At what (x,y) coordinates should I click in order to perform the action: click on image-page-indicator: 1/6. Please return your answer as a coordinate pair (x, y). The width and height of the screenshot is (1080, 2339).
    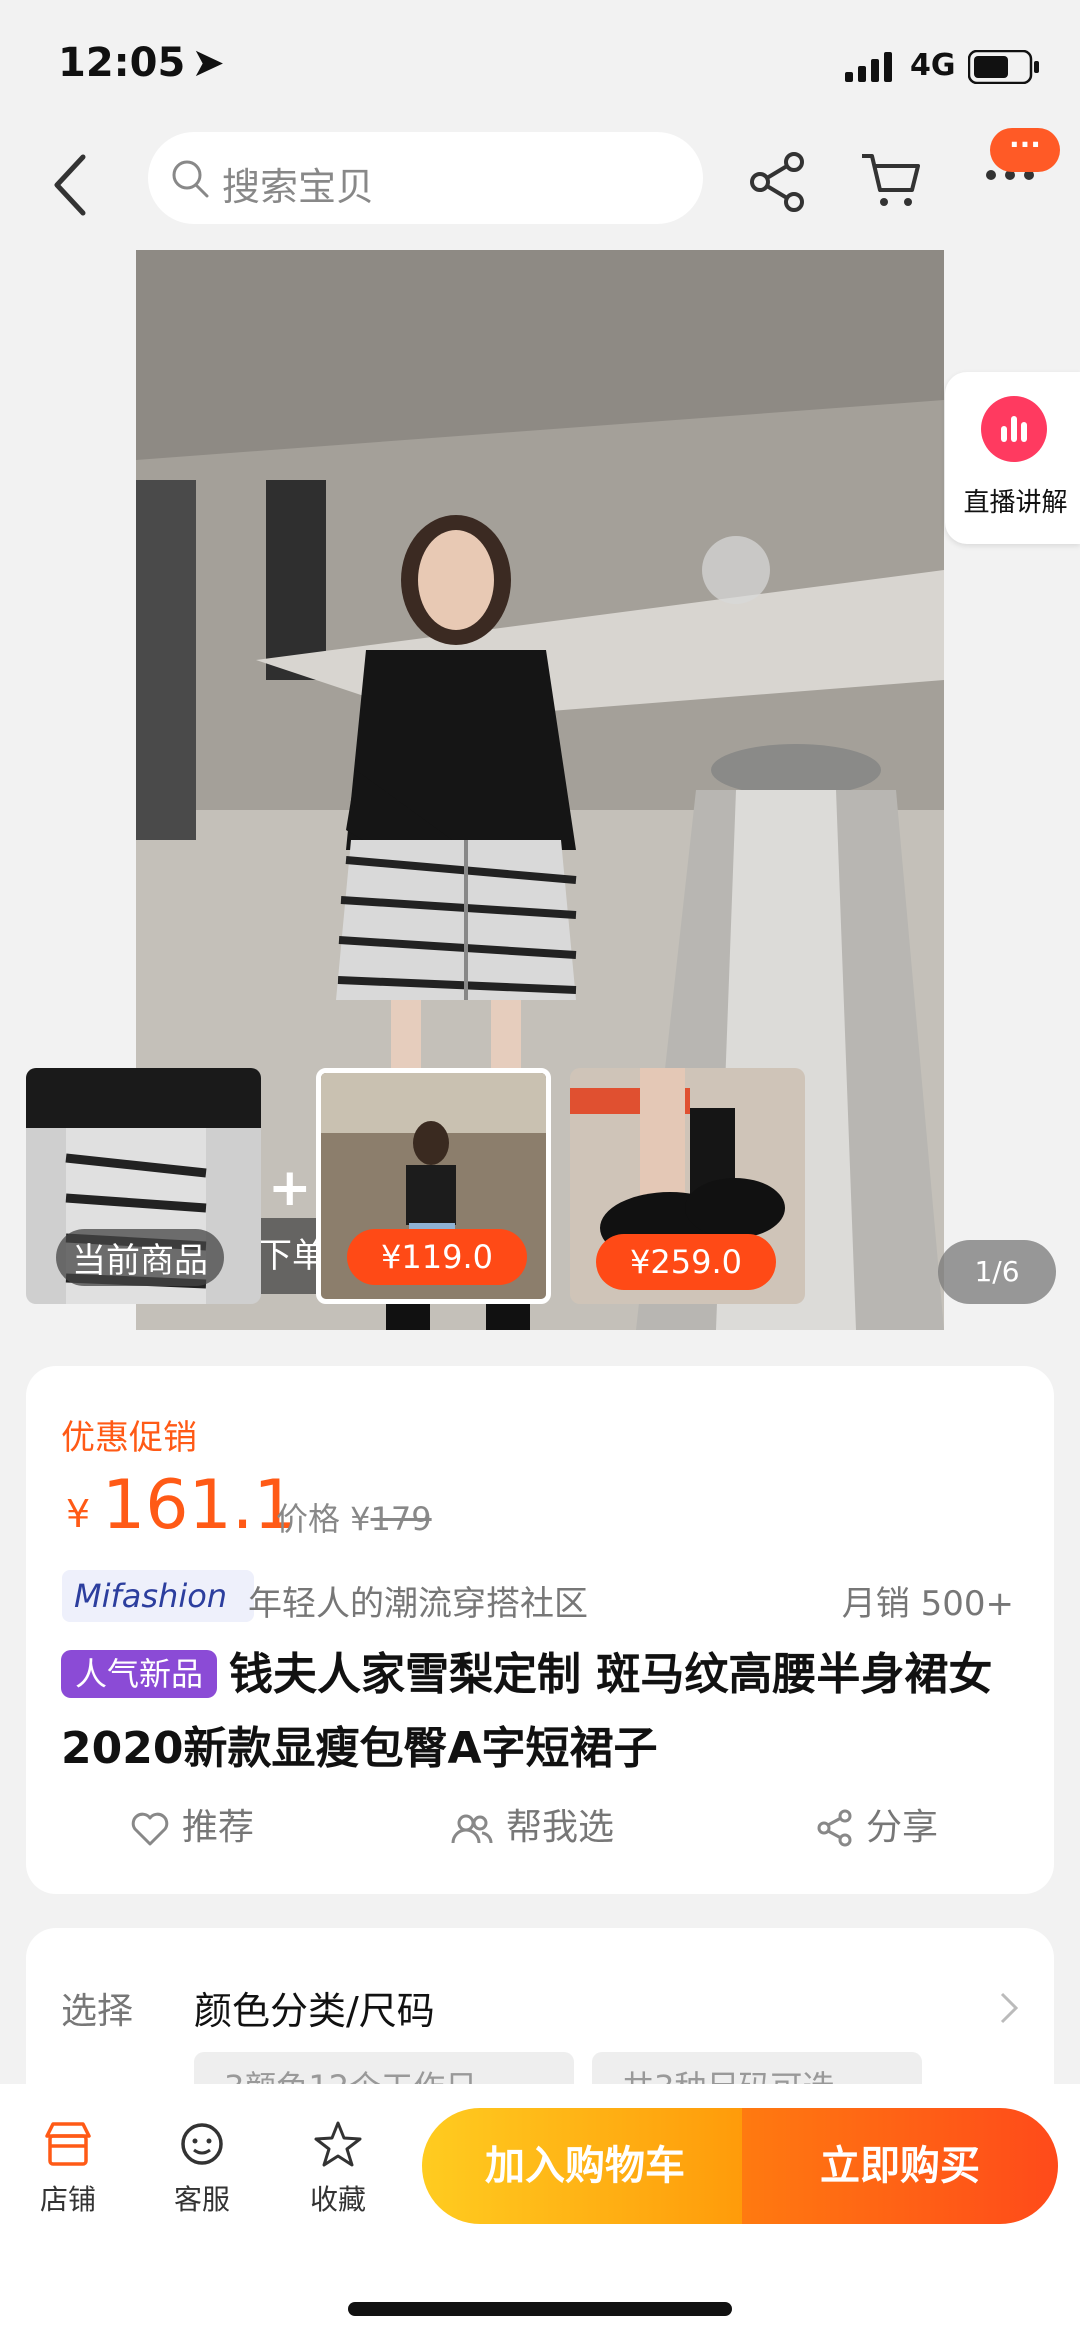
    Looking at the image, I should click on (997, 1272).